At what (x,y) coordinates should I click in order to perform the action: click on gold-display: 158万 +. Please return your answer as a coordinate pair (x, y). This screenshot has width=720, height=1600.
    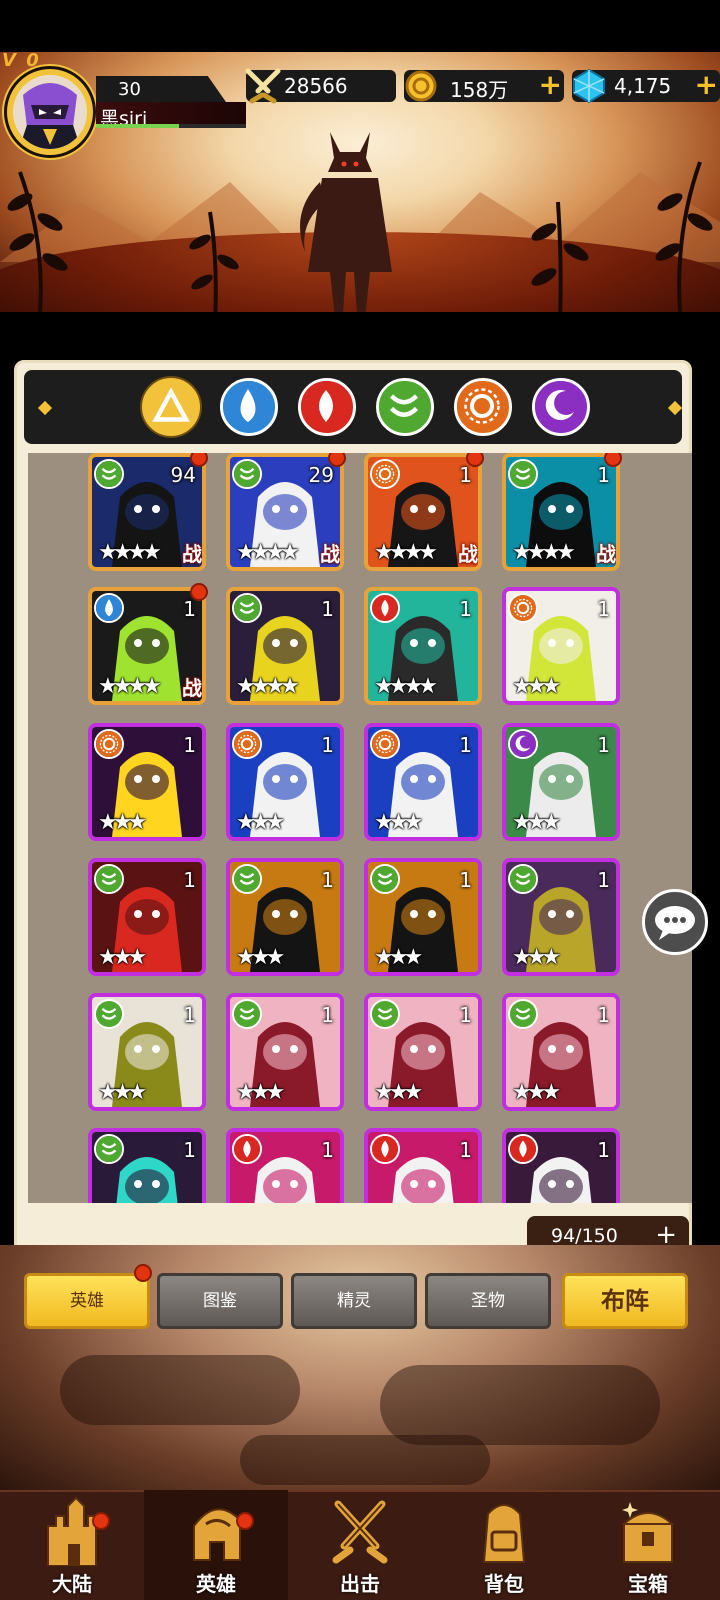
    Looking at the image, I should click on (484, 85).